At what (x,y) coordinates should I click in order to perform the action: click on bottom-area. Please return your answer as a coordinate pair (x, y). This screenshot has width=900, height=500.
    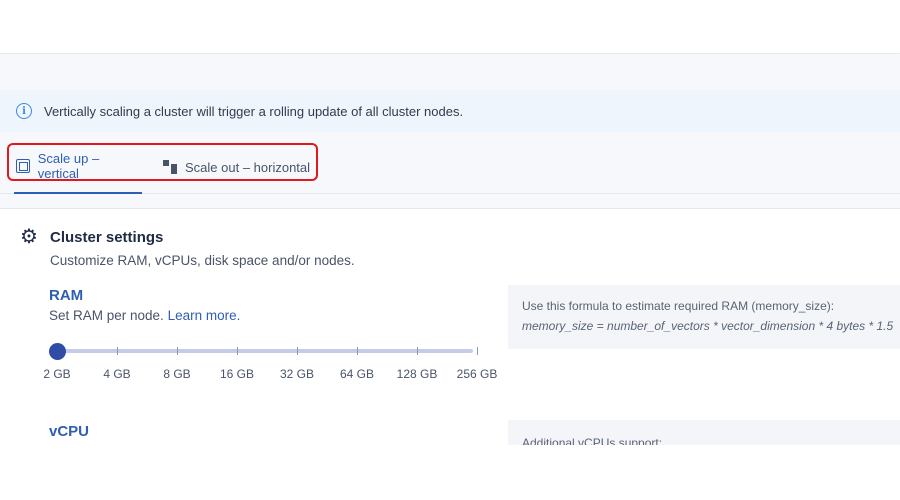
    Looking at the image, I should click on (450, 472).